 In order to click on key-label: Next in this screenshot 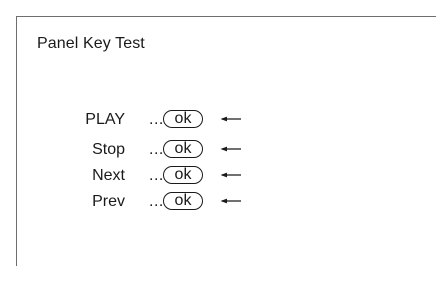, I will do `click(108, 175)`.